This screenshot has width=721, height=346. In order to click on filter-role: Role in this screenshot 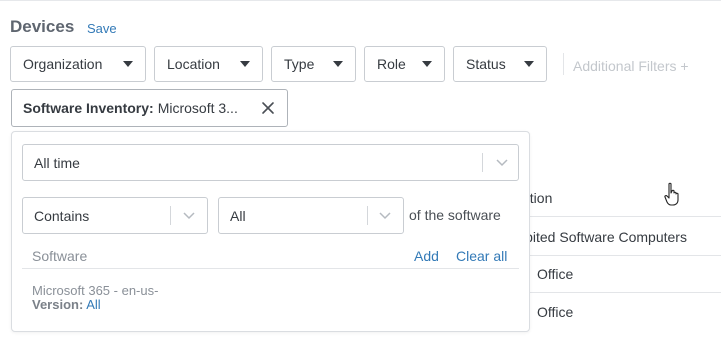, I will do `click(404, 64)`.